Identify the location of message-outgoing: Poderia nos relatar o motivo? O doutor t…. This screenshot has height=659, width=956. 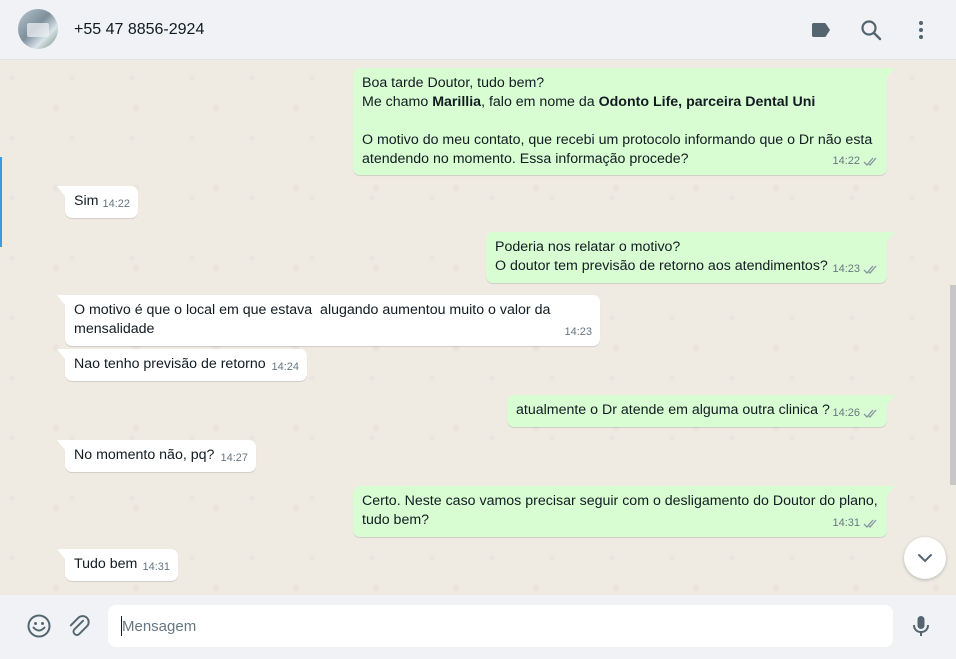
(690, 257).